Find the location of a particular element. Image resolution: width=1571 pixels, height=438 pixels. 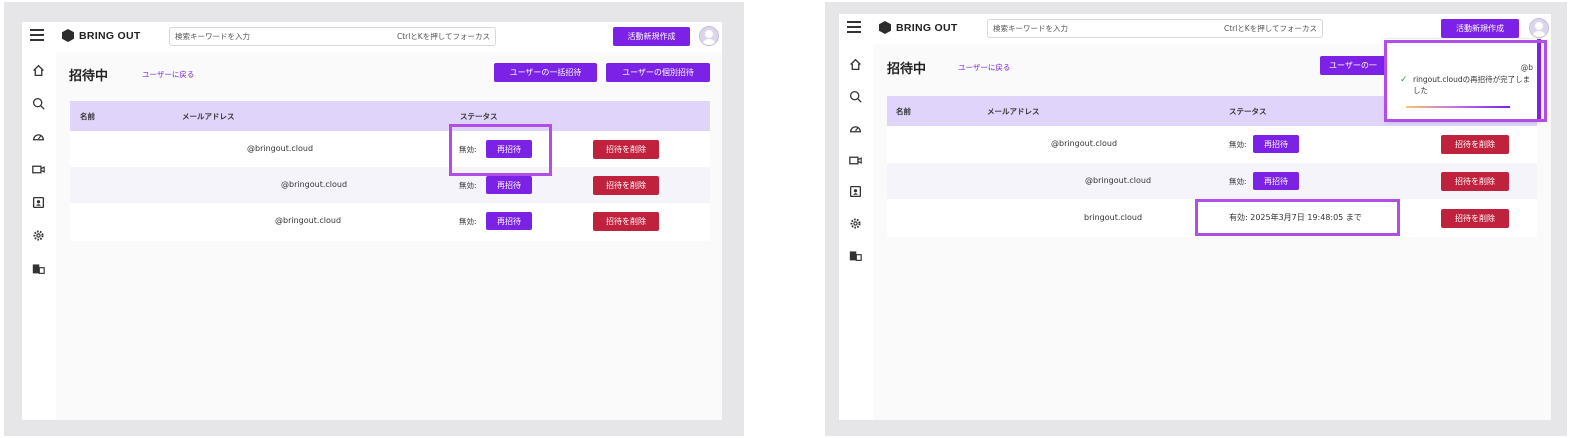

bulk-invite-button: ユーザーの一 is located at coordinates (1353, 65).